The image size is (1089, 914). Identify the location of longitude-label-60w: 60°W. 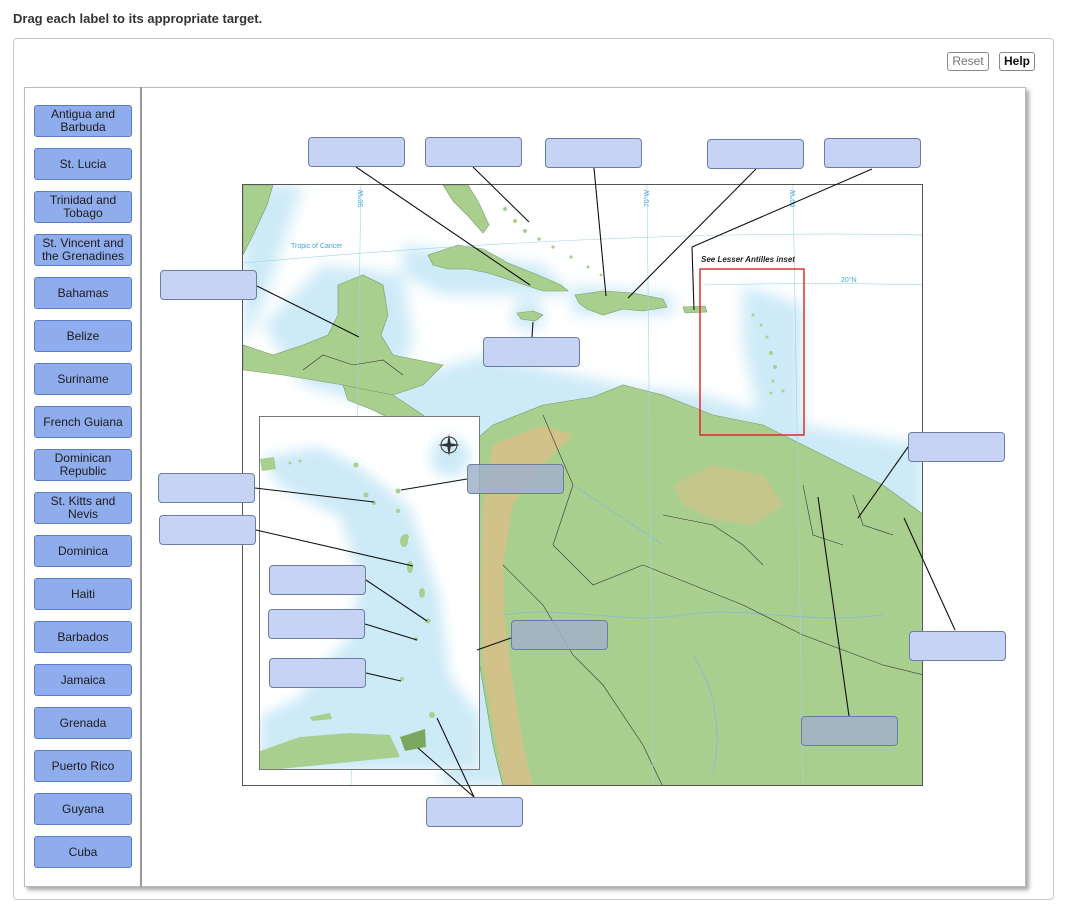
(794, 198).